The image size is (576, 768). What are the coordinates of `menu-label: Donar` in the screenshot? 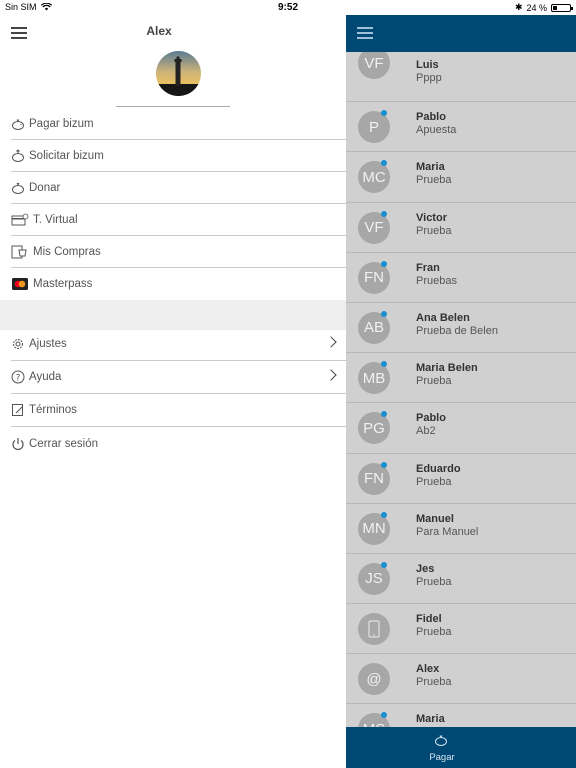 It's located at (45, 187).